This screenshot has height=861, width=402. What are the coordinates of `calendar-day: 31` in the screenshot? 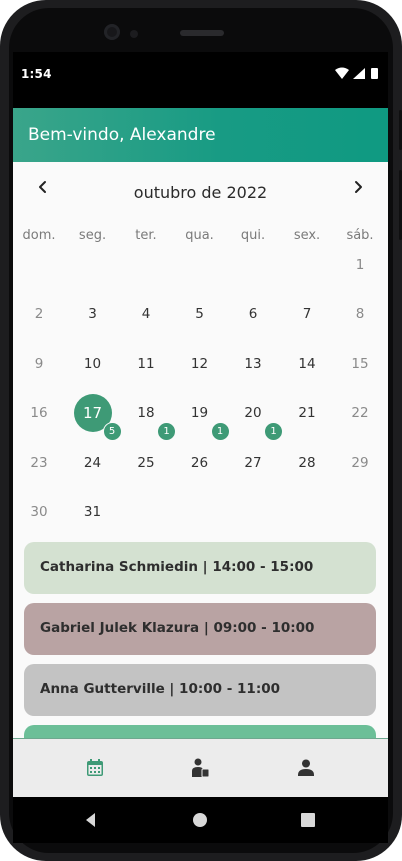 It's located at (93, 512).